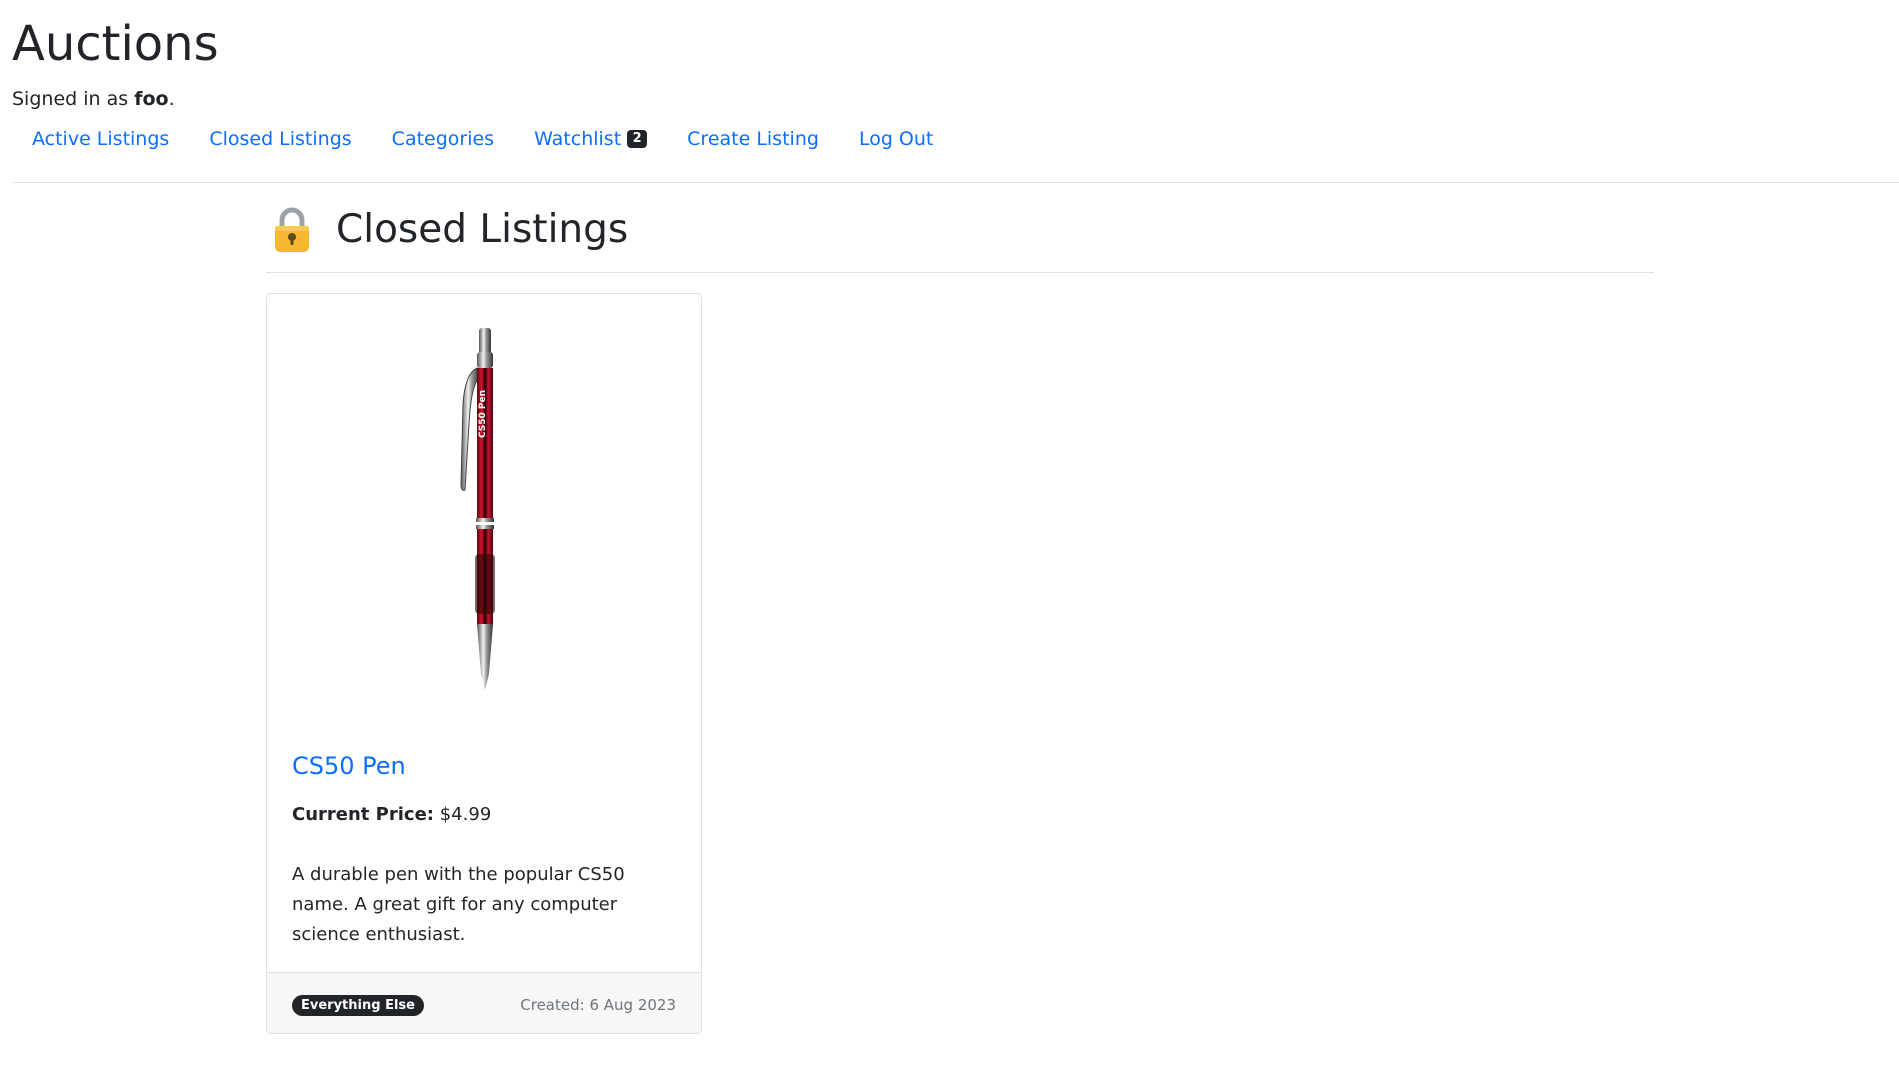 The image size is (1899, 1079). What do you see at coordinates (484, 1002) in the screenshot?
I see `listing-card-footer: Everything Else Created: 6 Aug 2023` at bounding box center [484, 1002].